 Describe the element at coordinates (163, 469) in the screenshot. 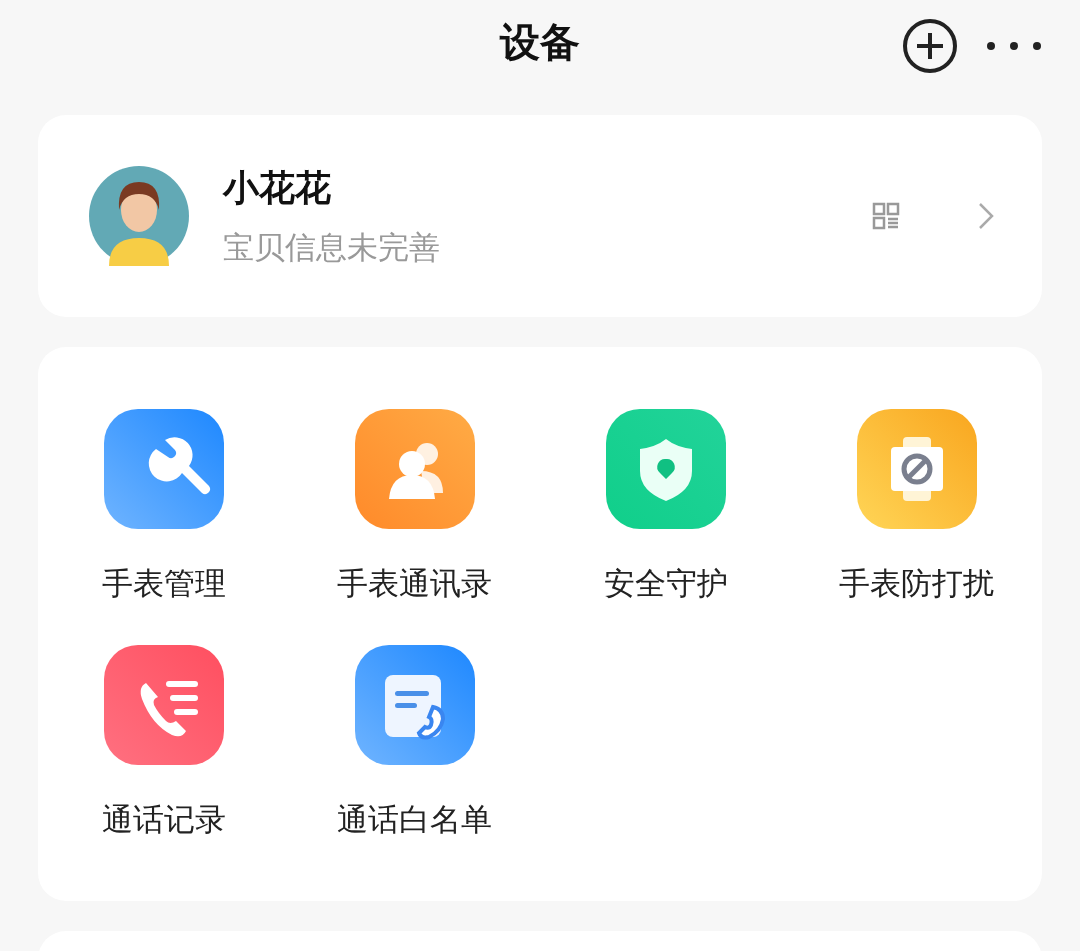

I see `wrench-icon` at that location.